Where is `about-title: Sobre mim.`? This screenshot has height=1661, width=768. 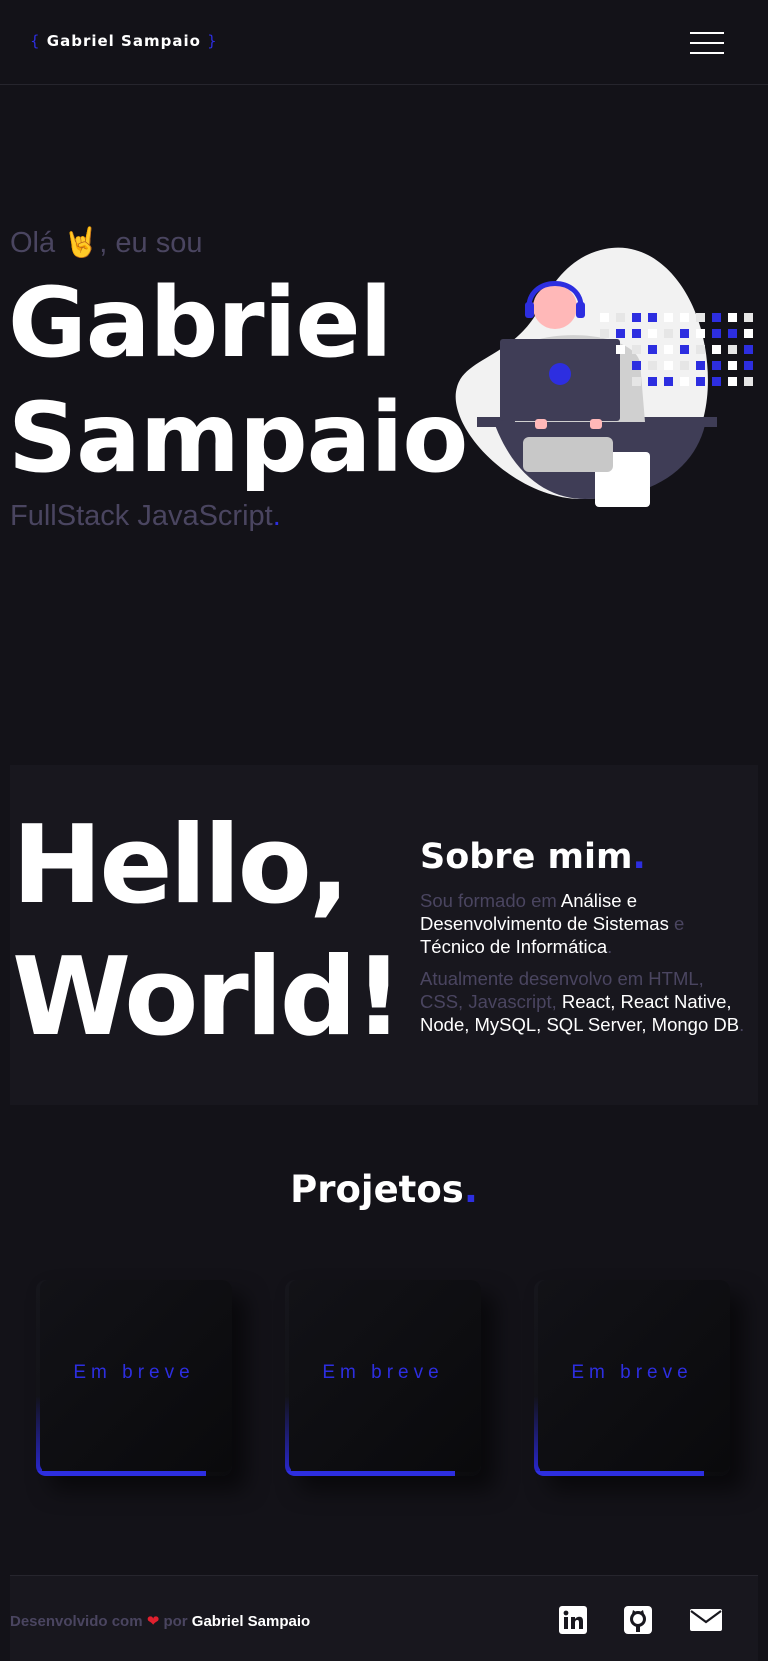
about-title: Sobre mim. is located at coordinates (533, 857).